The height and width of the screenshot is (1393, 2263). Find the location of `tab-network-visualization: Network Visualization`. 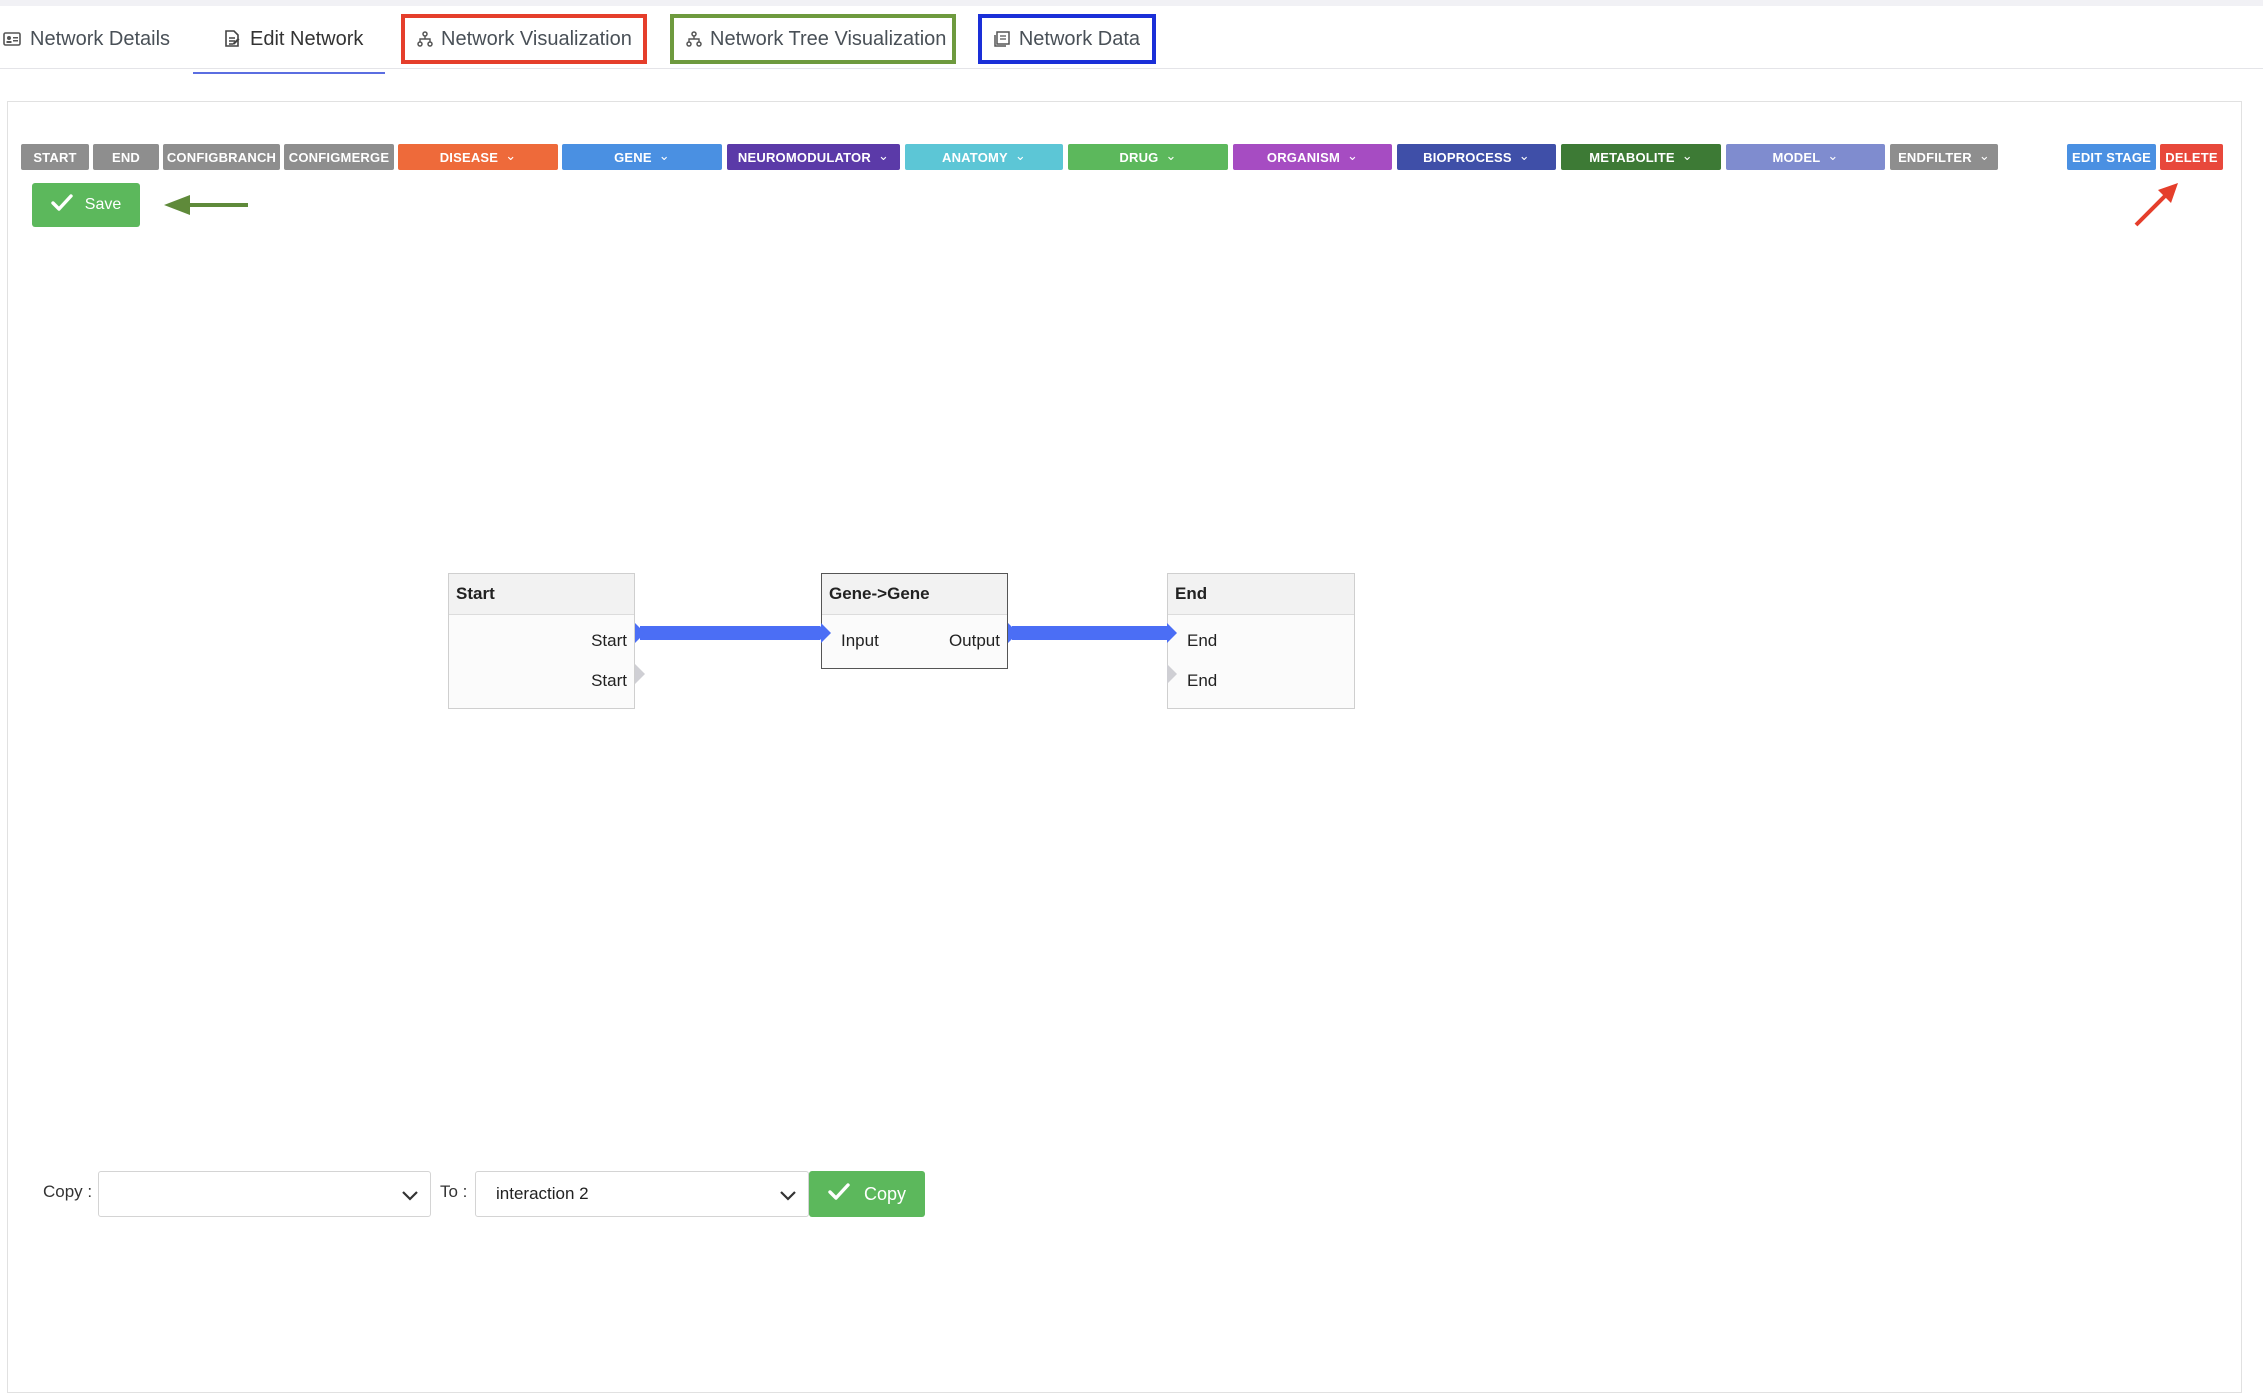

tab-network-visualization: Network Visualization is located at coordinates (524, 39).